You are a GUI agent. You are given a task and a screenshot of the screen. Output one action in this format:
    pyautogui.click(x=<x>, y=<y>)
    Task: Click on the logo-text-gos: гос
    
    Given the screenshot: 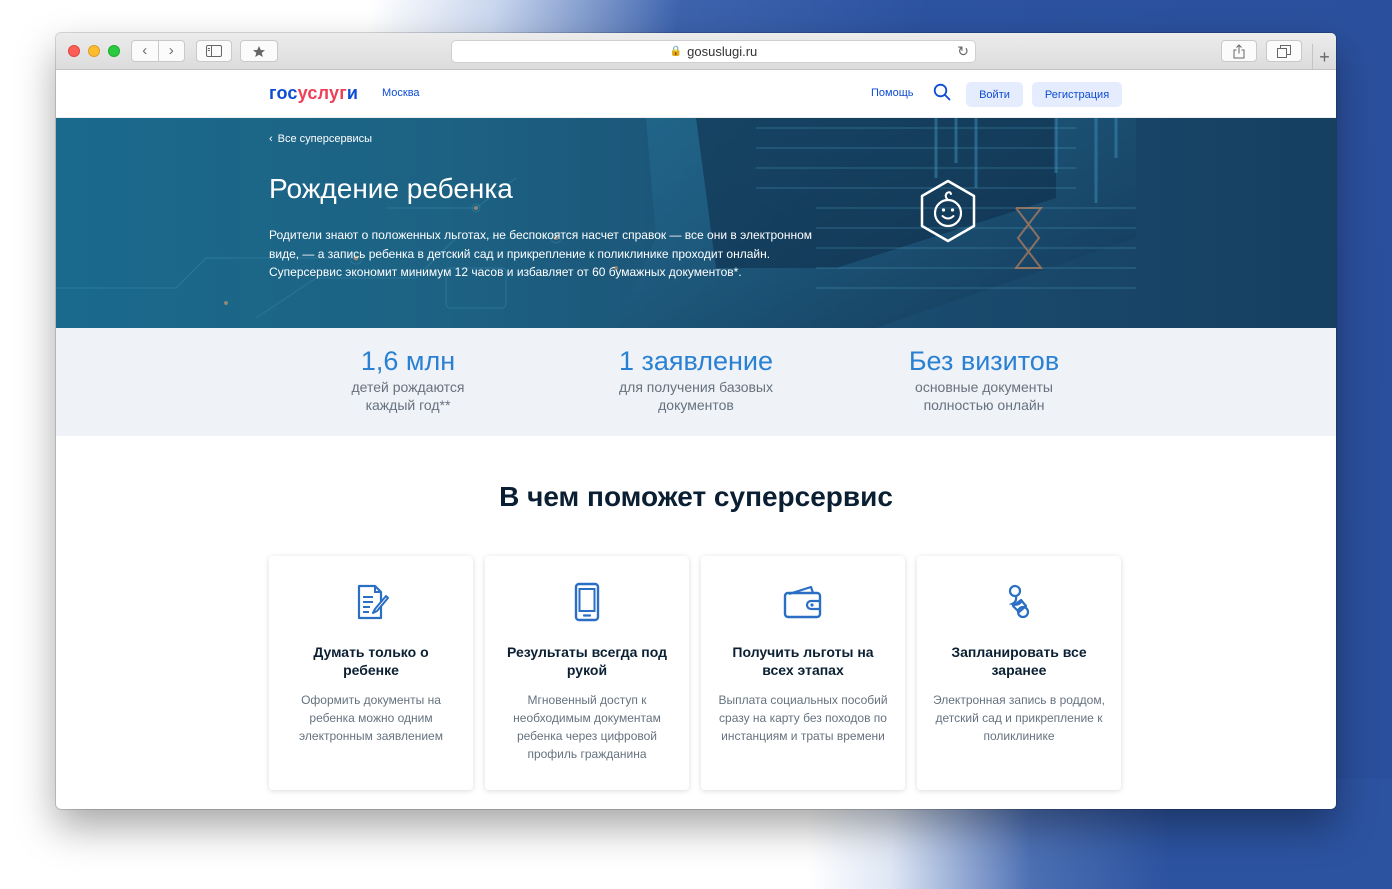 What is the action you would take?
    pyautogui.click(x=283, y=93)
    